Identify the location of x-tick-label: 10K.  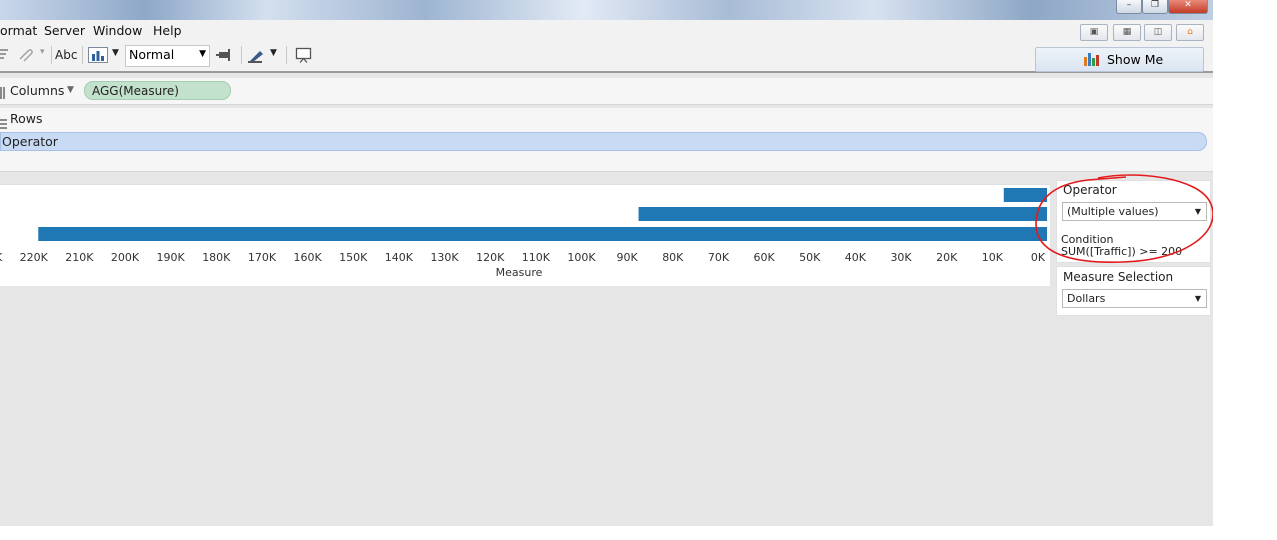
(993, 257).